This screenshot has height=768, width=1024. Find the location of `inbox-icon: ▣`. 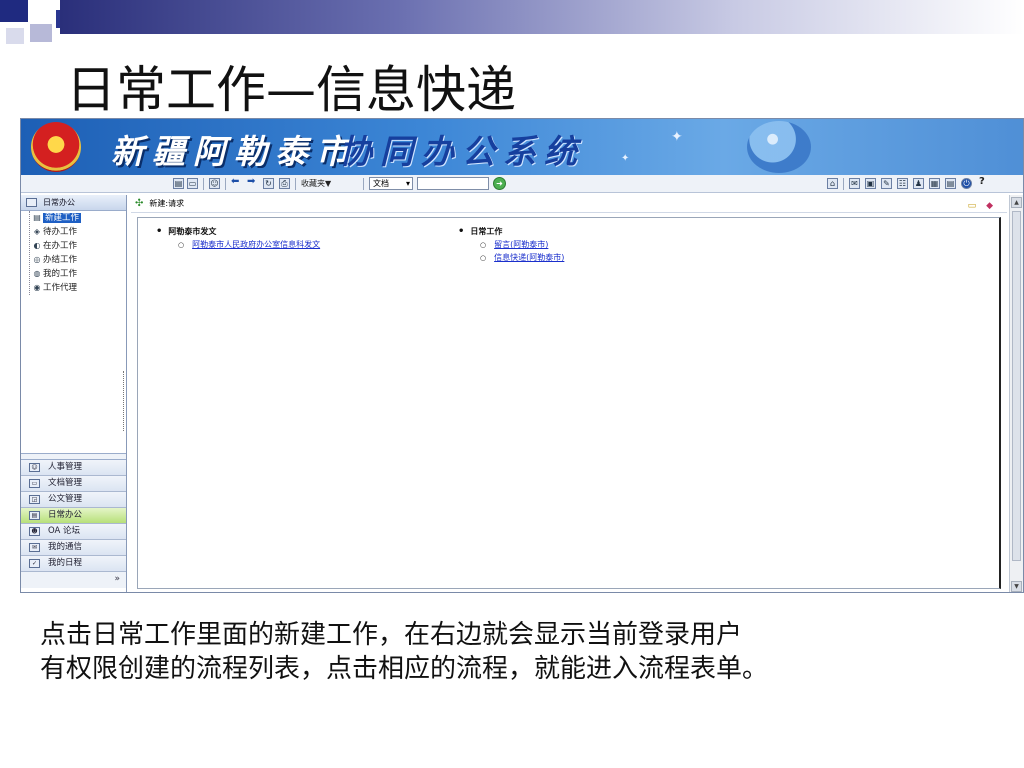

inbox-icon: ▣ is located at coordinates (870, 183).